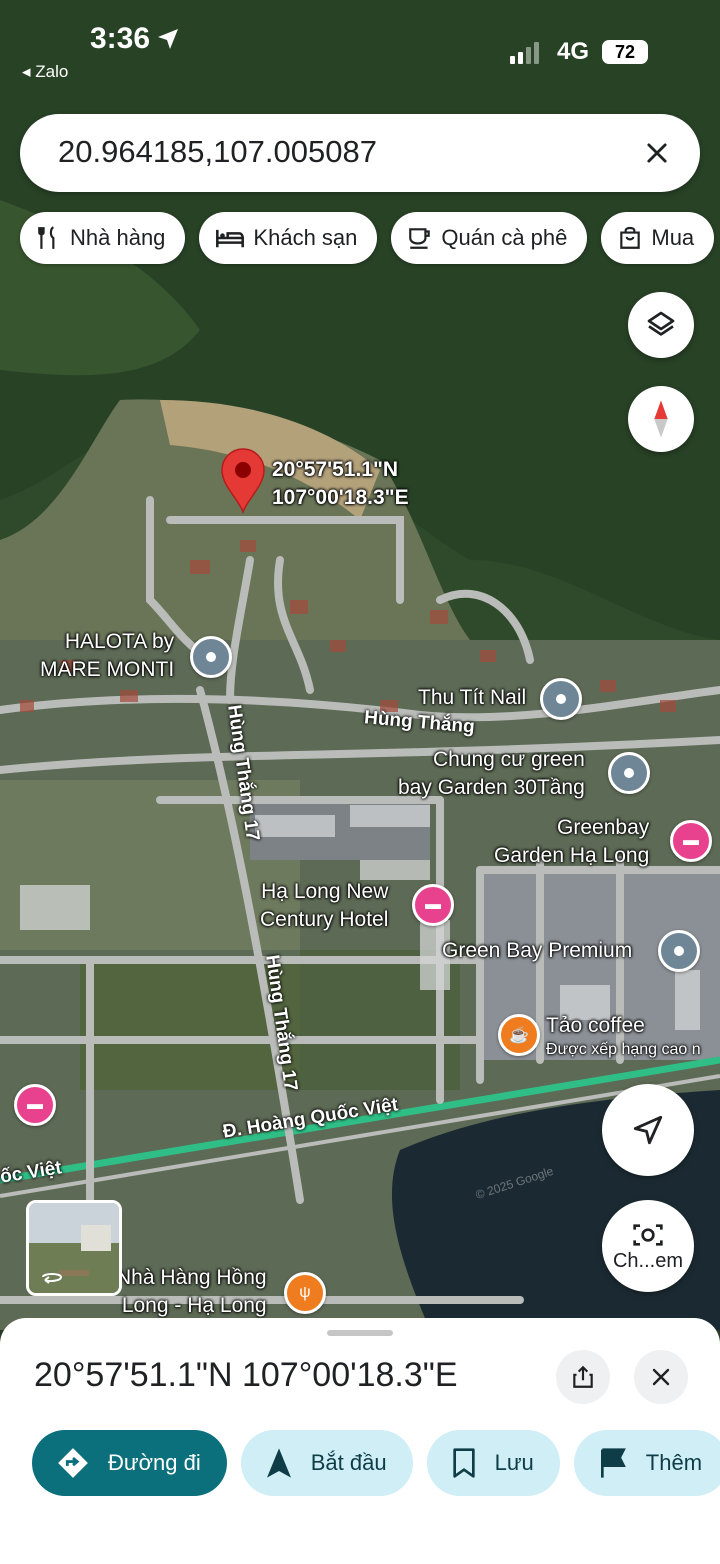  I want to click on chip-shopping: Mua, so click(658, 238).